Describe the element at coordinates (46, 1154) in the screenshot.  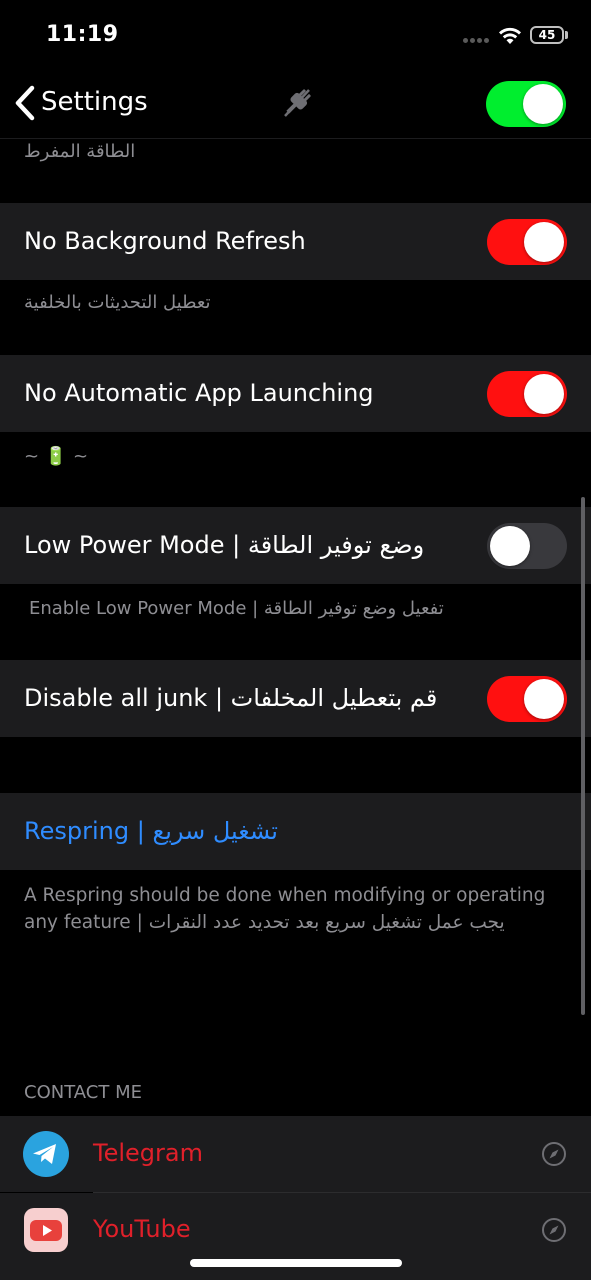
I see `telegram-icon` at that location.